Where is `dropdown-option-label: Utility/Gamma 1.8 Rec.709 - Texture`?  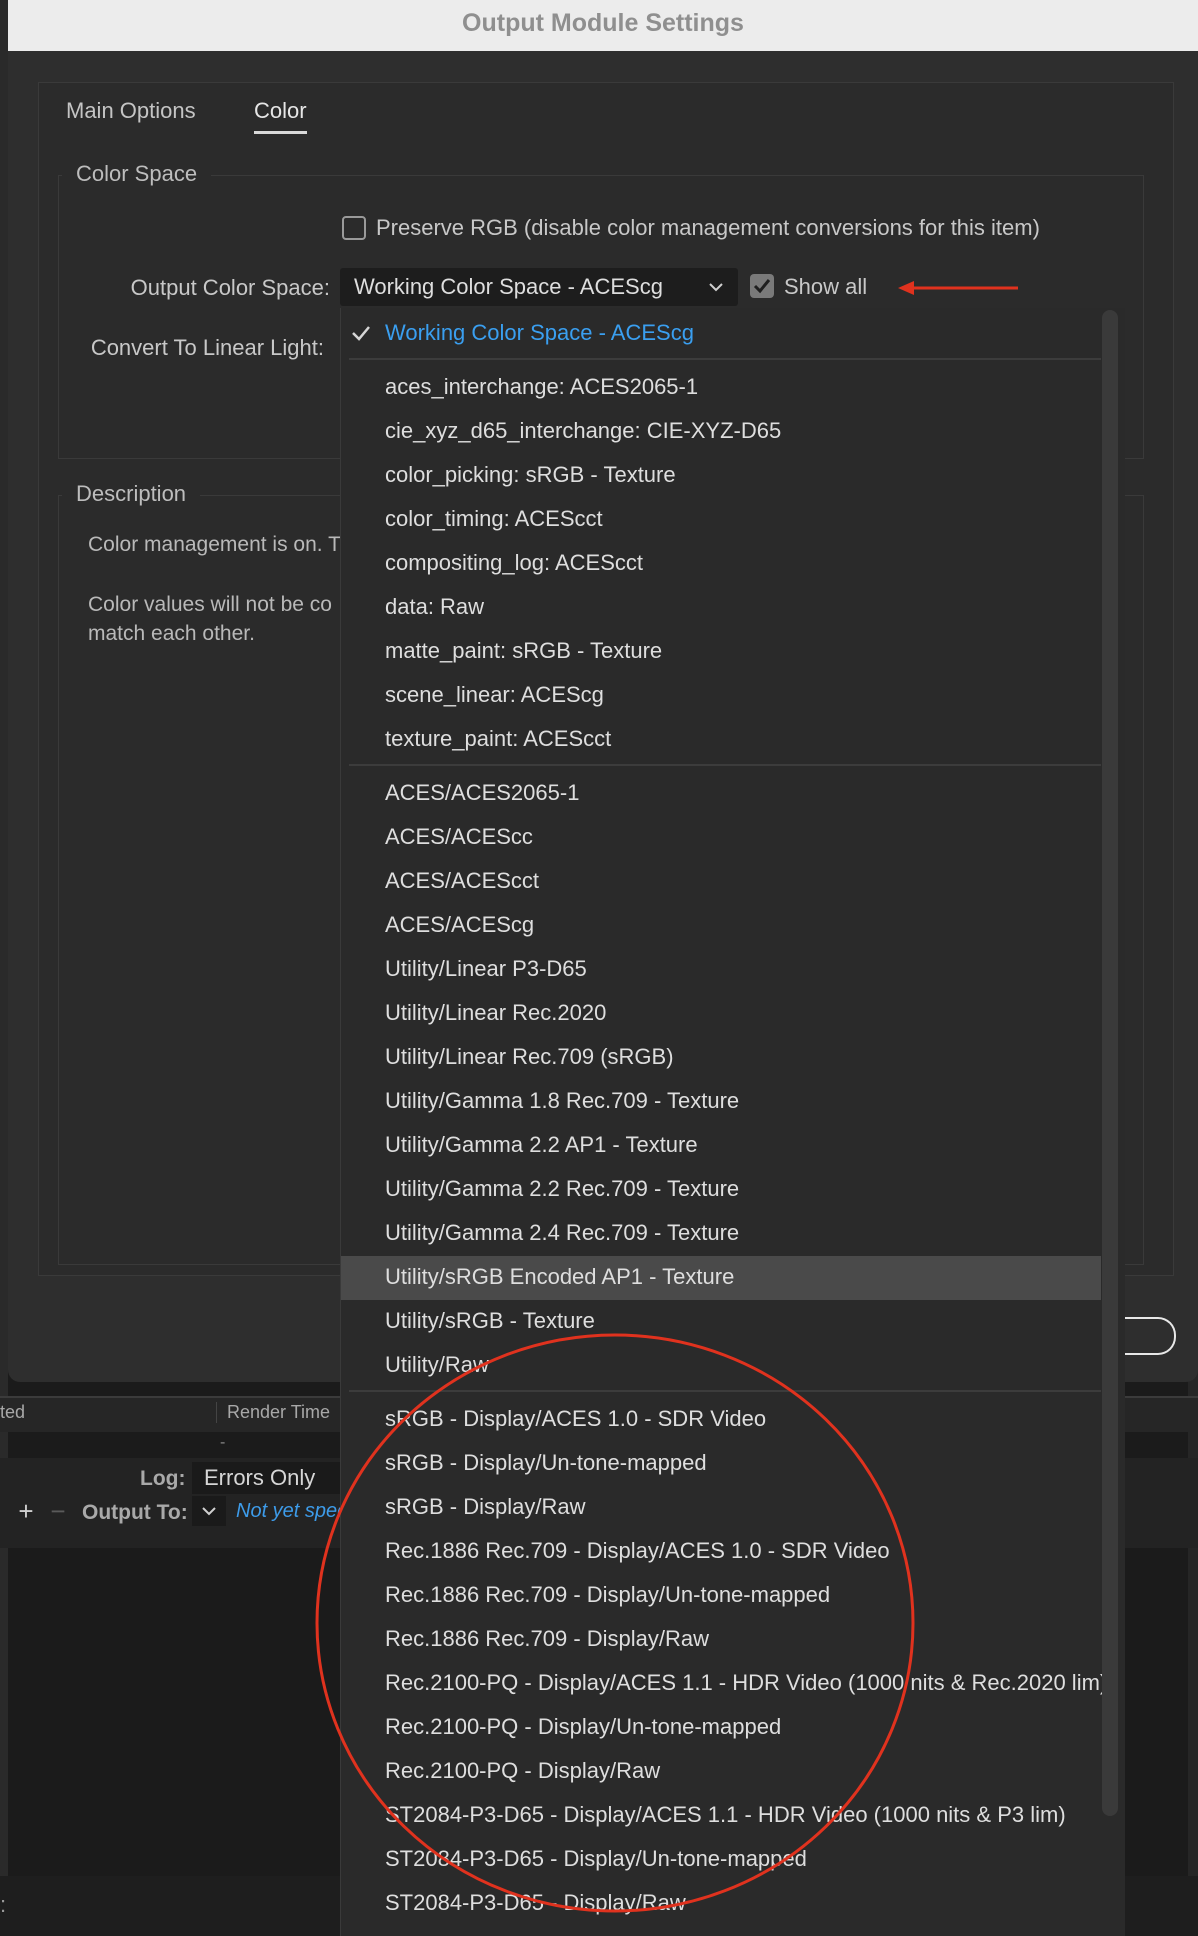
dropdown-option-label: Utility/Gamma 1.8 Rec.709 - Texture is located at coordinates (562, 1100).